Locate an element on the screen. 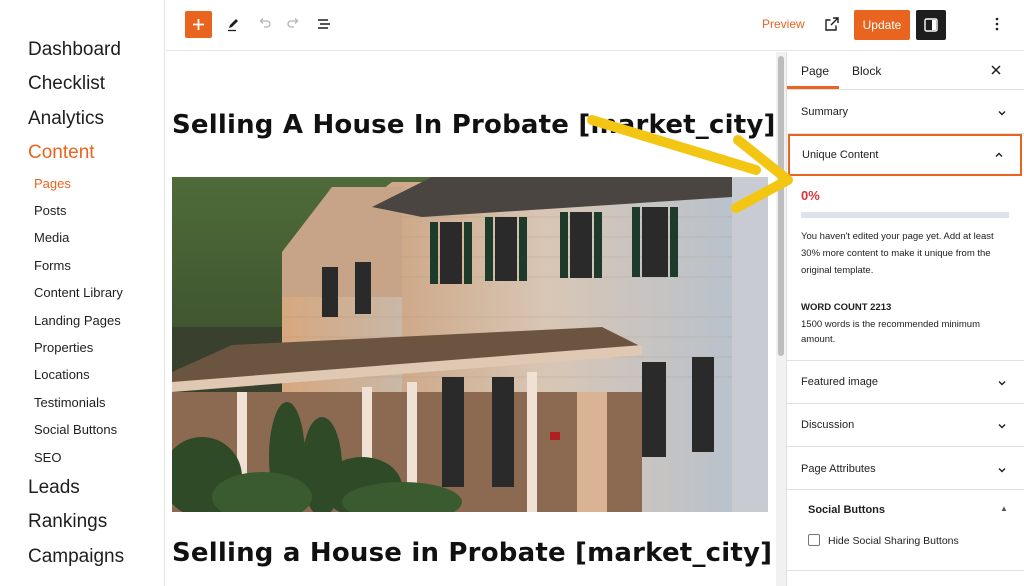 This screenshot has width=1024, height=586. close-sidebar-button is located at coordinates (996, 71).